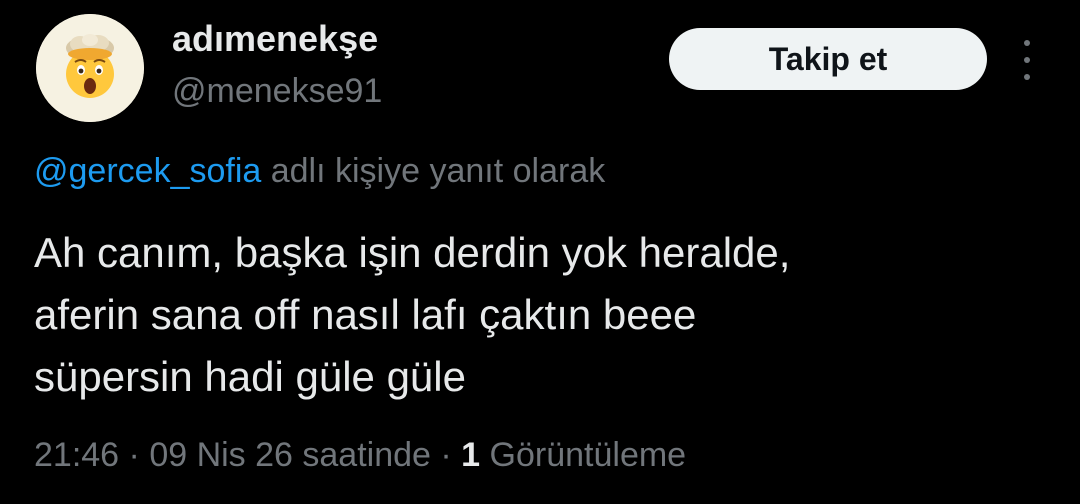 The image size is (1080, 504). I want to click on author-display-name: adımenekşe, so click(275, 39).